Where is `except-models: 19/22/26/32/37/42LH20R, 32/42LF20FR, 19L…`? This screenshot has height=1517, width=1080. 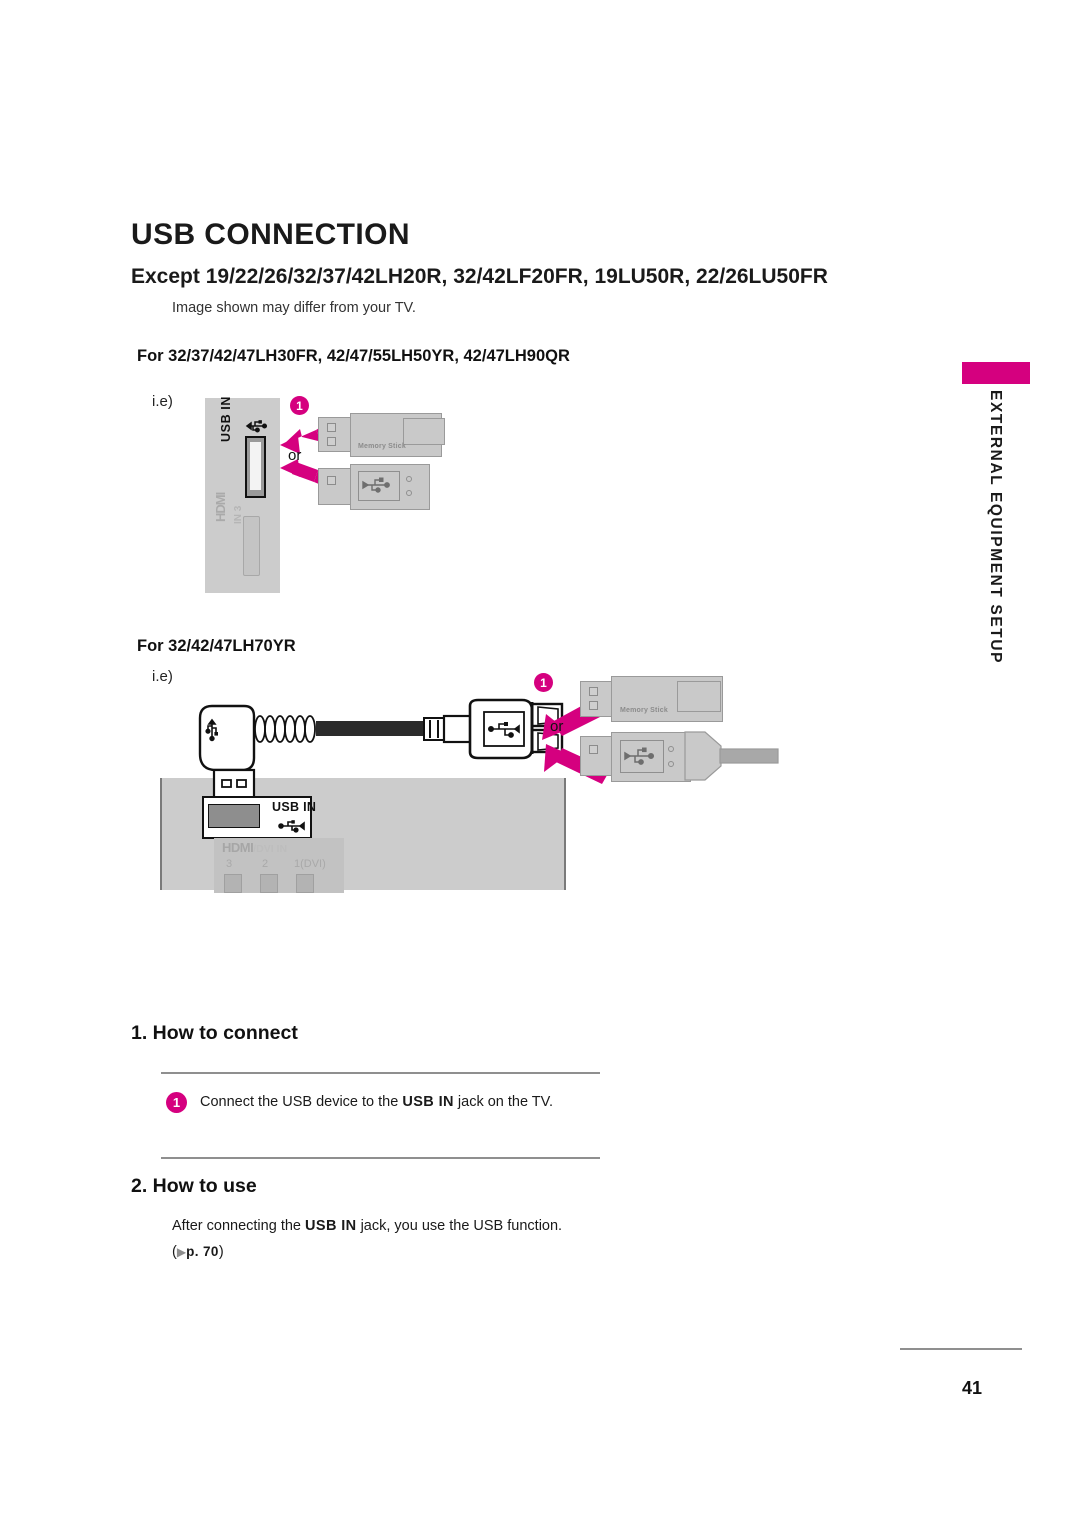
except-models: 19/22/26/32/37/42LH20R, 32/42LF20FR, 19L… is located at coordinates (516, 276).